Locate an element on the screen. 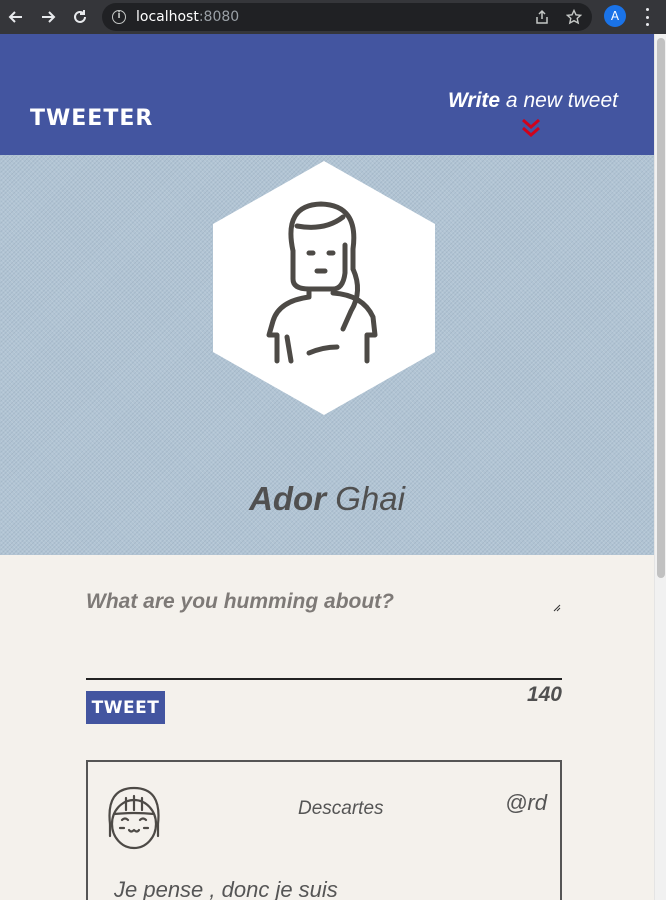  girl-avatar-icon is located at coordinates (134, 818).